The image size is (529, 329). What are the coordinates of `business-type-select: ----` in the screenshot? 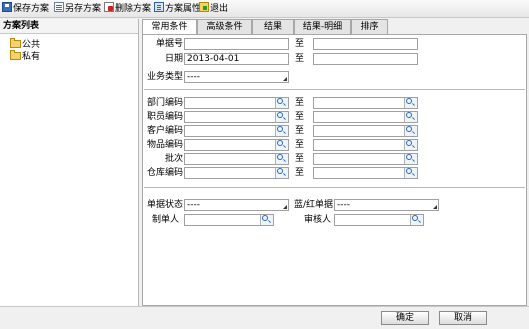 It's located at (236, 77).